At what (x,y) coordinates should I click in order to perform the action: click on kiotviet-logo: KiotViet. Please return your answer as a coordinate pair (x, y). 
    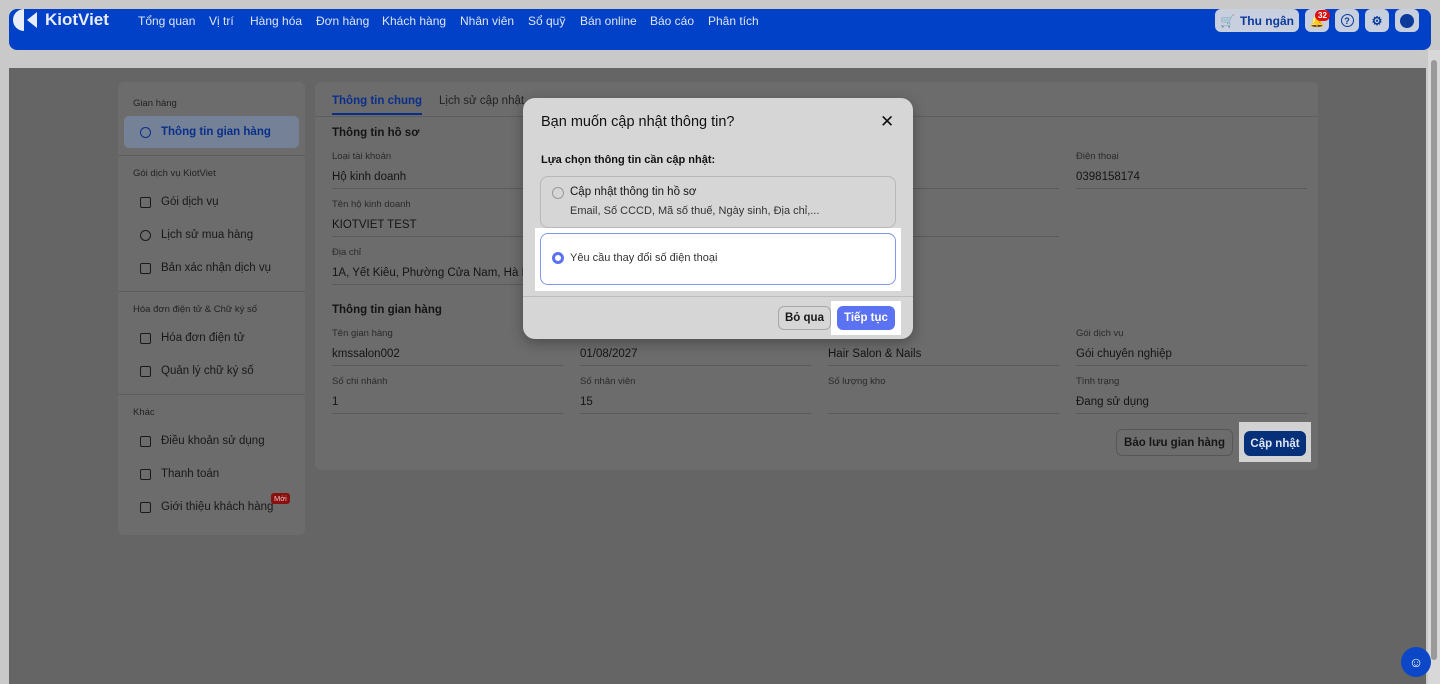
    Looking at the image, I should click on (61, 20).